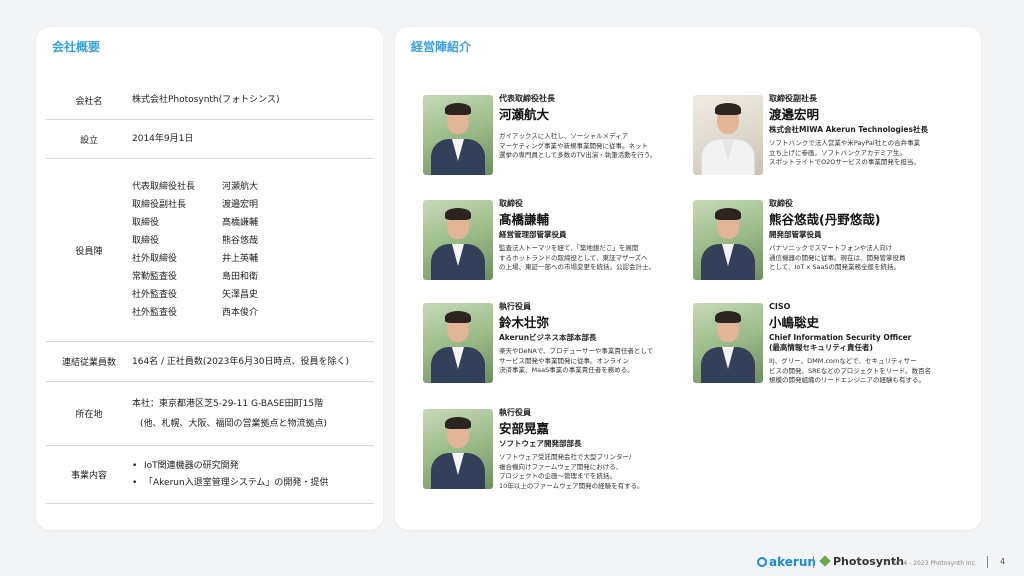 Image resolution: width=1024 pixels, height=576 pixels. What do you see at coordinates (533, 234) in the screenshot?
I see `executive-title: 経営管理部管掌役員` at bounding box center [533, 234].